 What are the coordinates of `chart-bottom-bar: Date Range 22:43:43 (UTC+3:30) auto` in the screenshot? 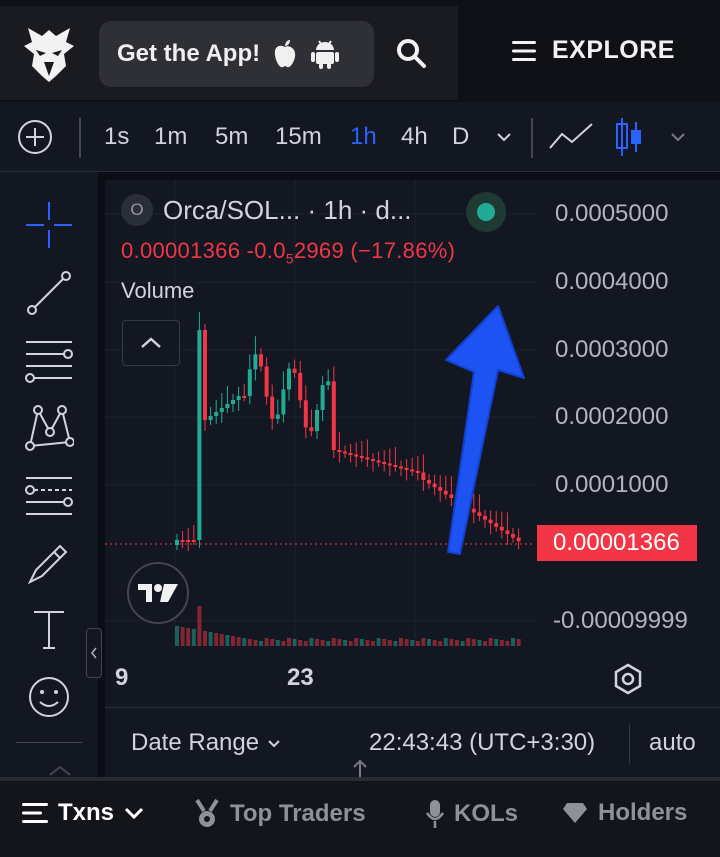 It's located at (412, 742).